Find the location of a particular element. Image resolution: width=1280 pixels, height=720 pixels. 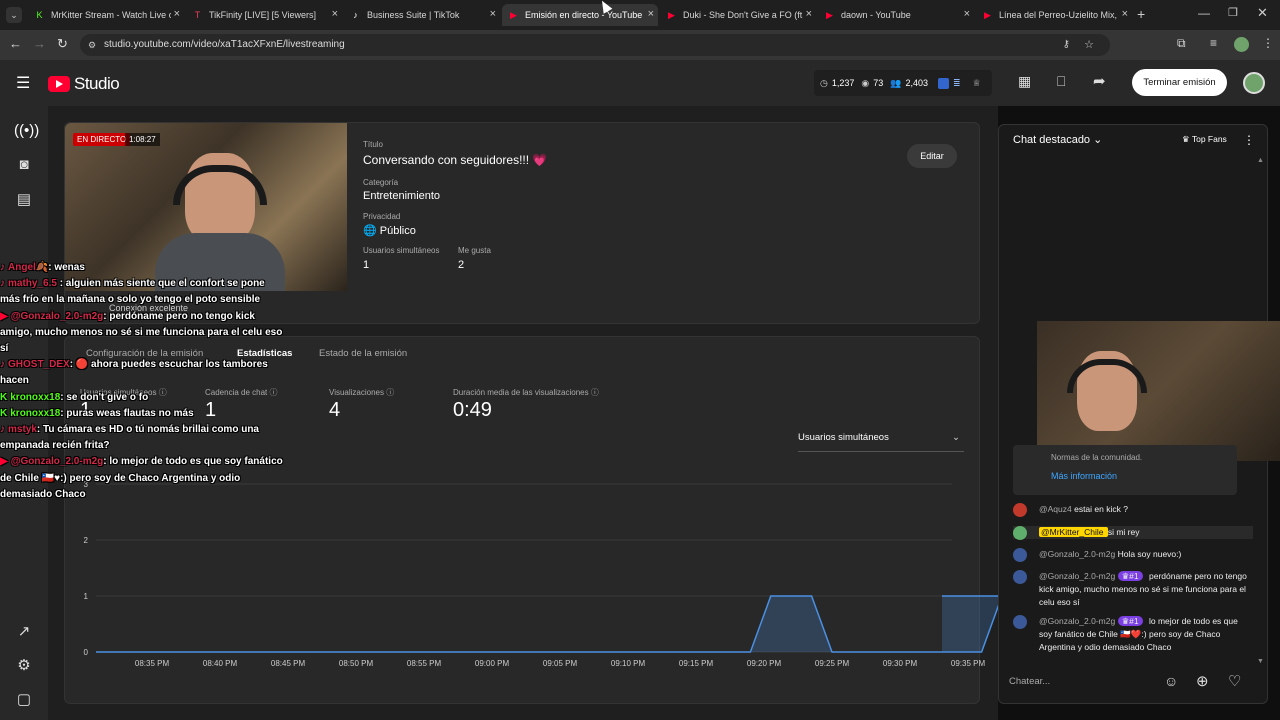

top-fans-button: ♛ Top Fans is located at coordinates (1204, 139).